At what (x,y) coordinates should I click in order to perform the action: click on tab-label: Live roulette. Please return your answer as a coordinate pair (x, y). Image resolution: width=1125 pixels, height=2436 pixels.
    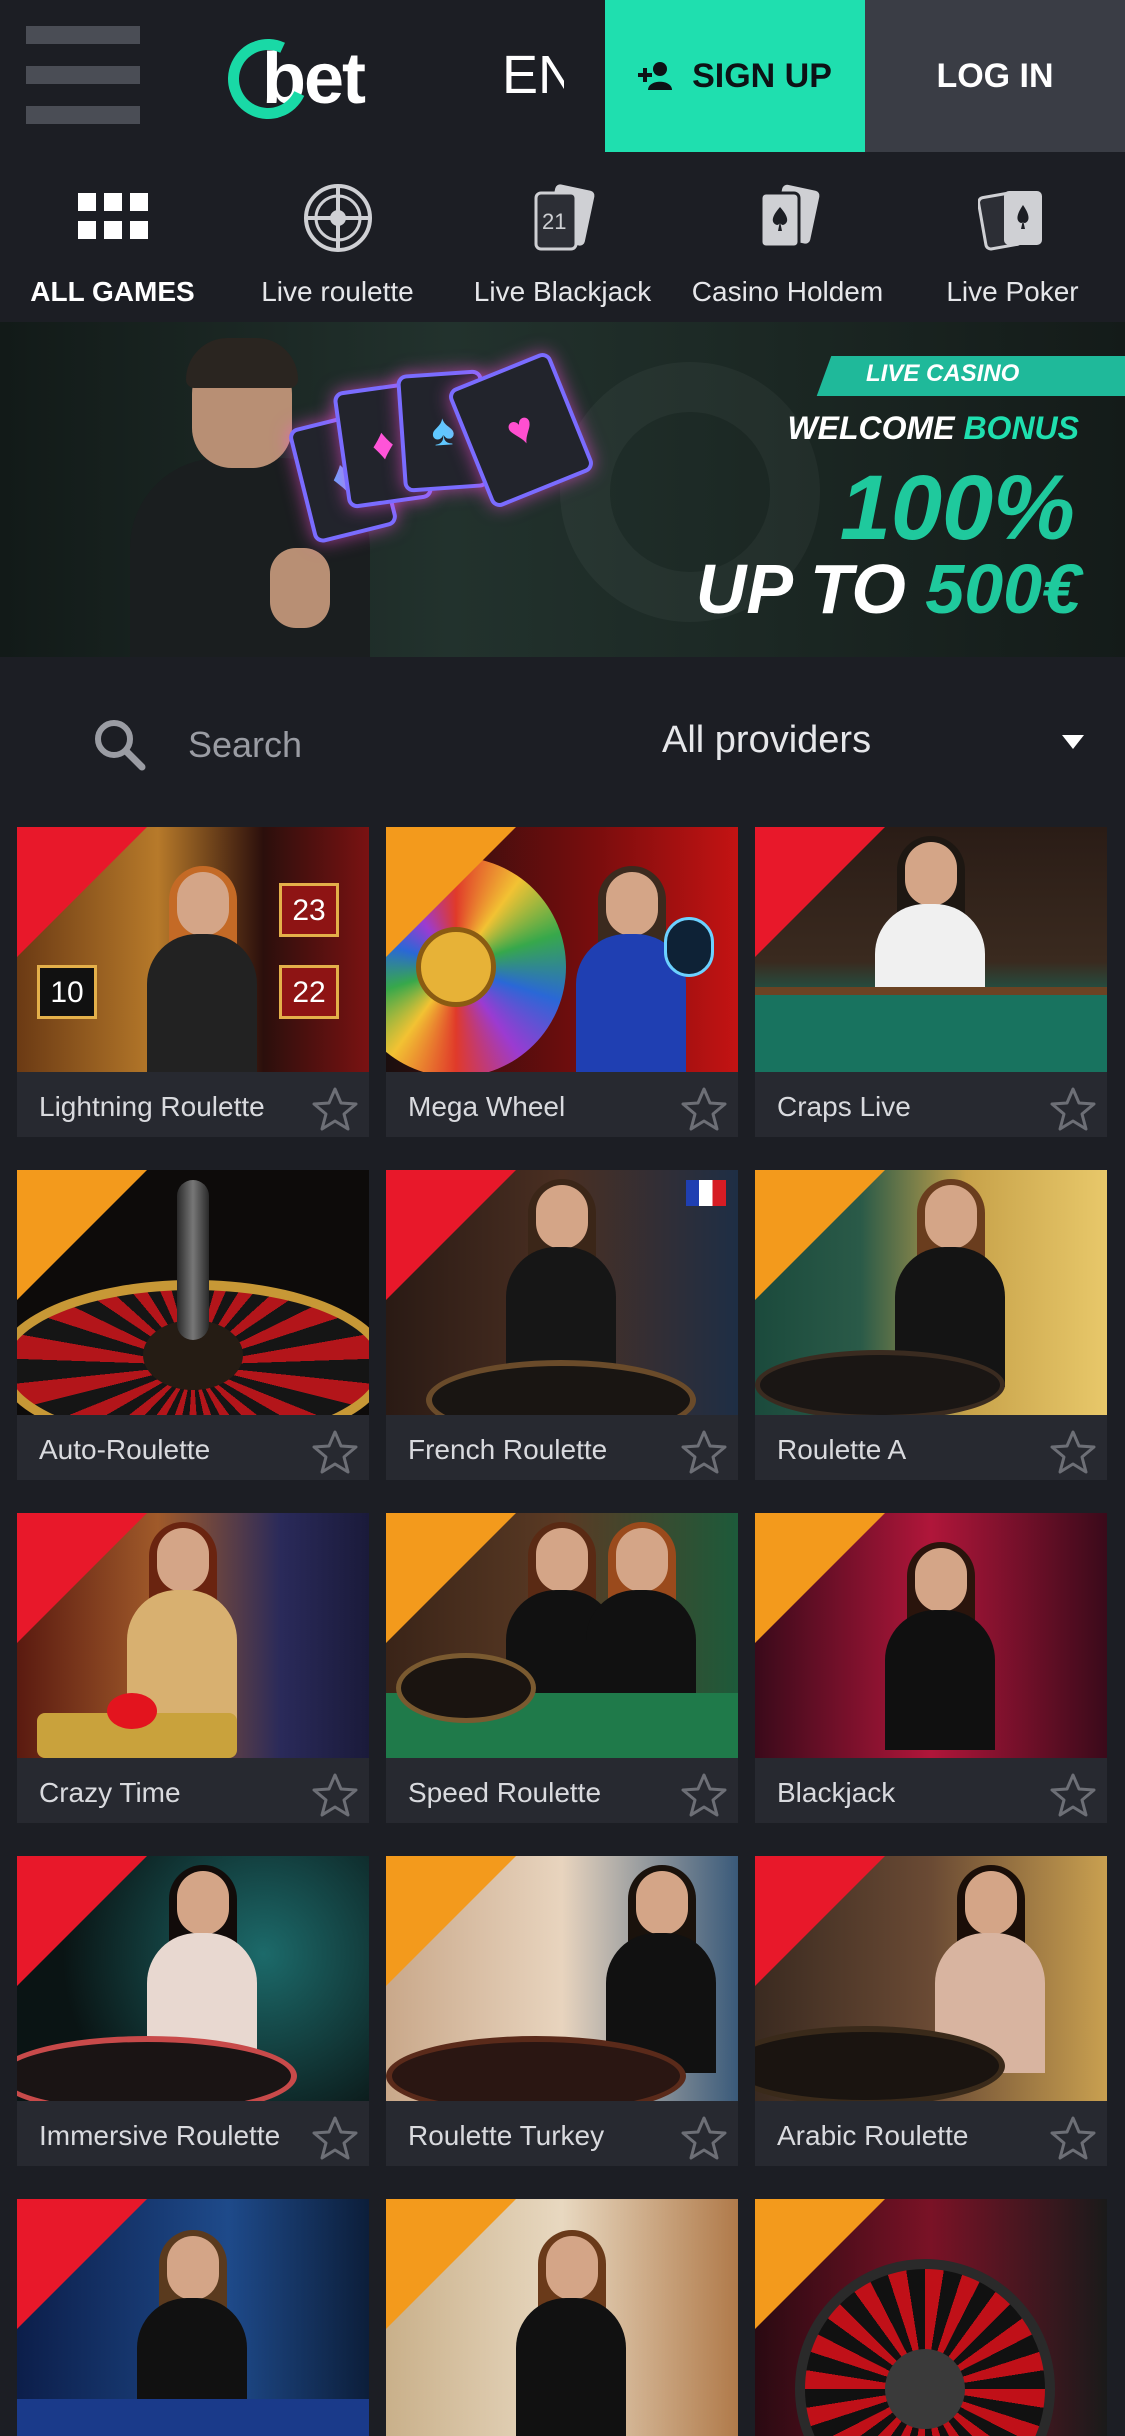
    Looking at the image, I should click on (337, 291).